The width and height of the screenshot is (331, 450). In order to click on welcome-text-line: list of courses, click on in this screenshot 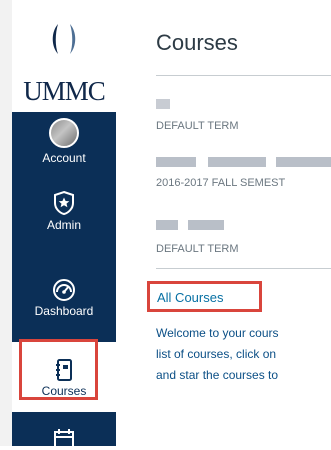, I will do `click(216, 354)`.